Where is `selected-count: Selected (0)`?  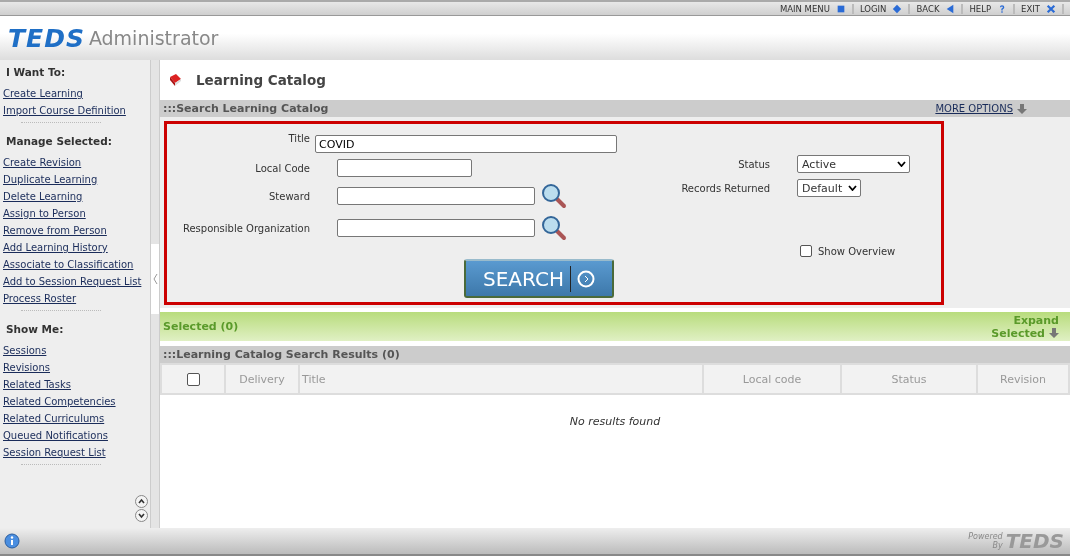
selected-count: Selected (0) is located at coordinates (201, 326).